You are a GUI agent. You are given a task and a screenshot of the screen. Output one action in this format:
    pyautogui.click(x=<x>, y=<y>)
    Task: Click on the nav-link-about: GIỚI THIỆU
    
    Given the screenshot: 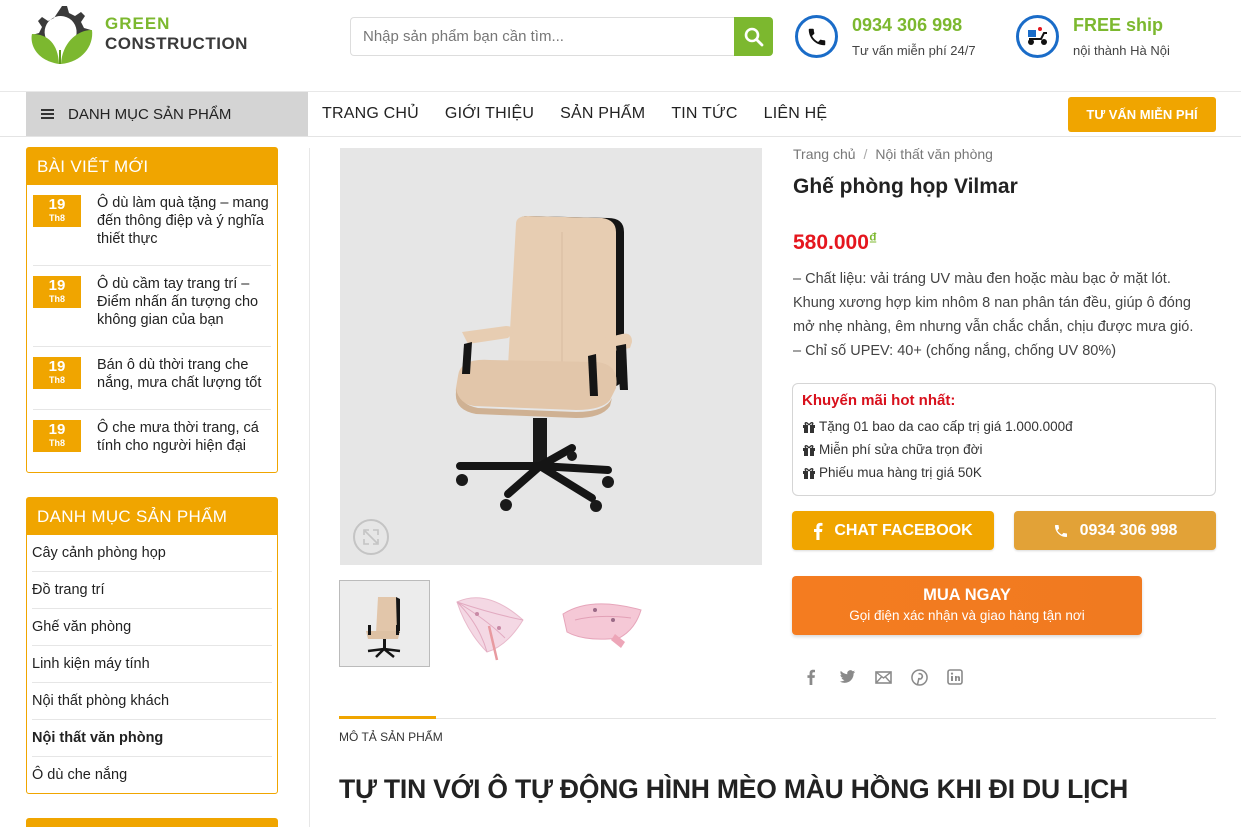 What is the action you would take?
    pyautogui.click(x=489, y=114)
    